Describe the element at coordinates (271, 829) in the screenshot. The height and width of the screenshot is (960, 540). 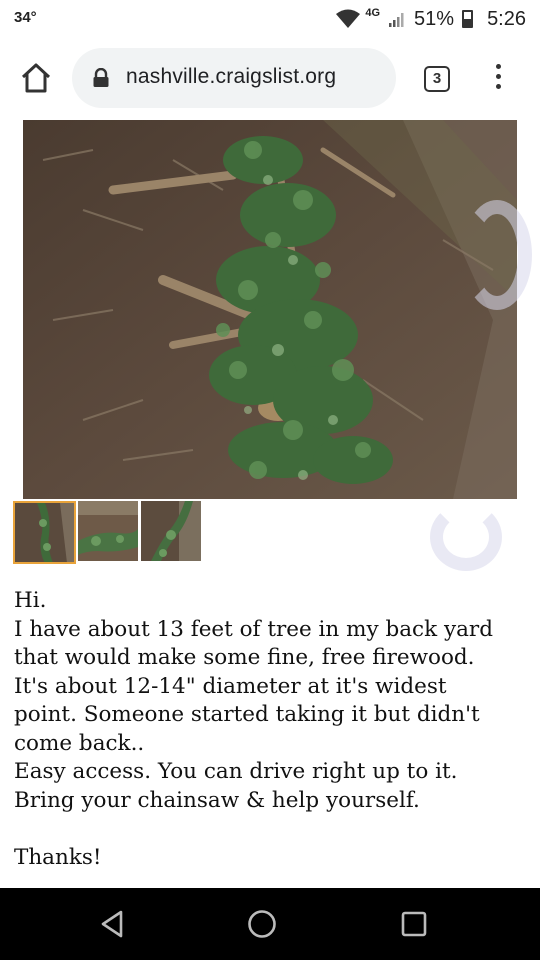
I see `description-blank-line` at that location.